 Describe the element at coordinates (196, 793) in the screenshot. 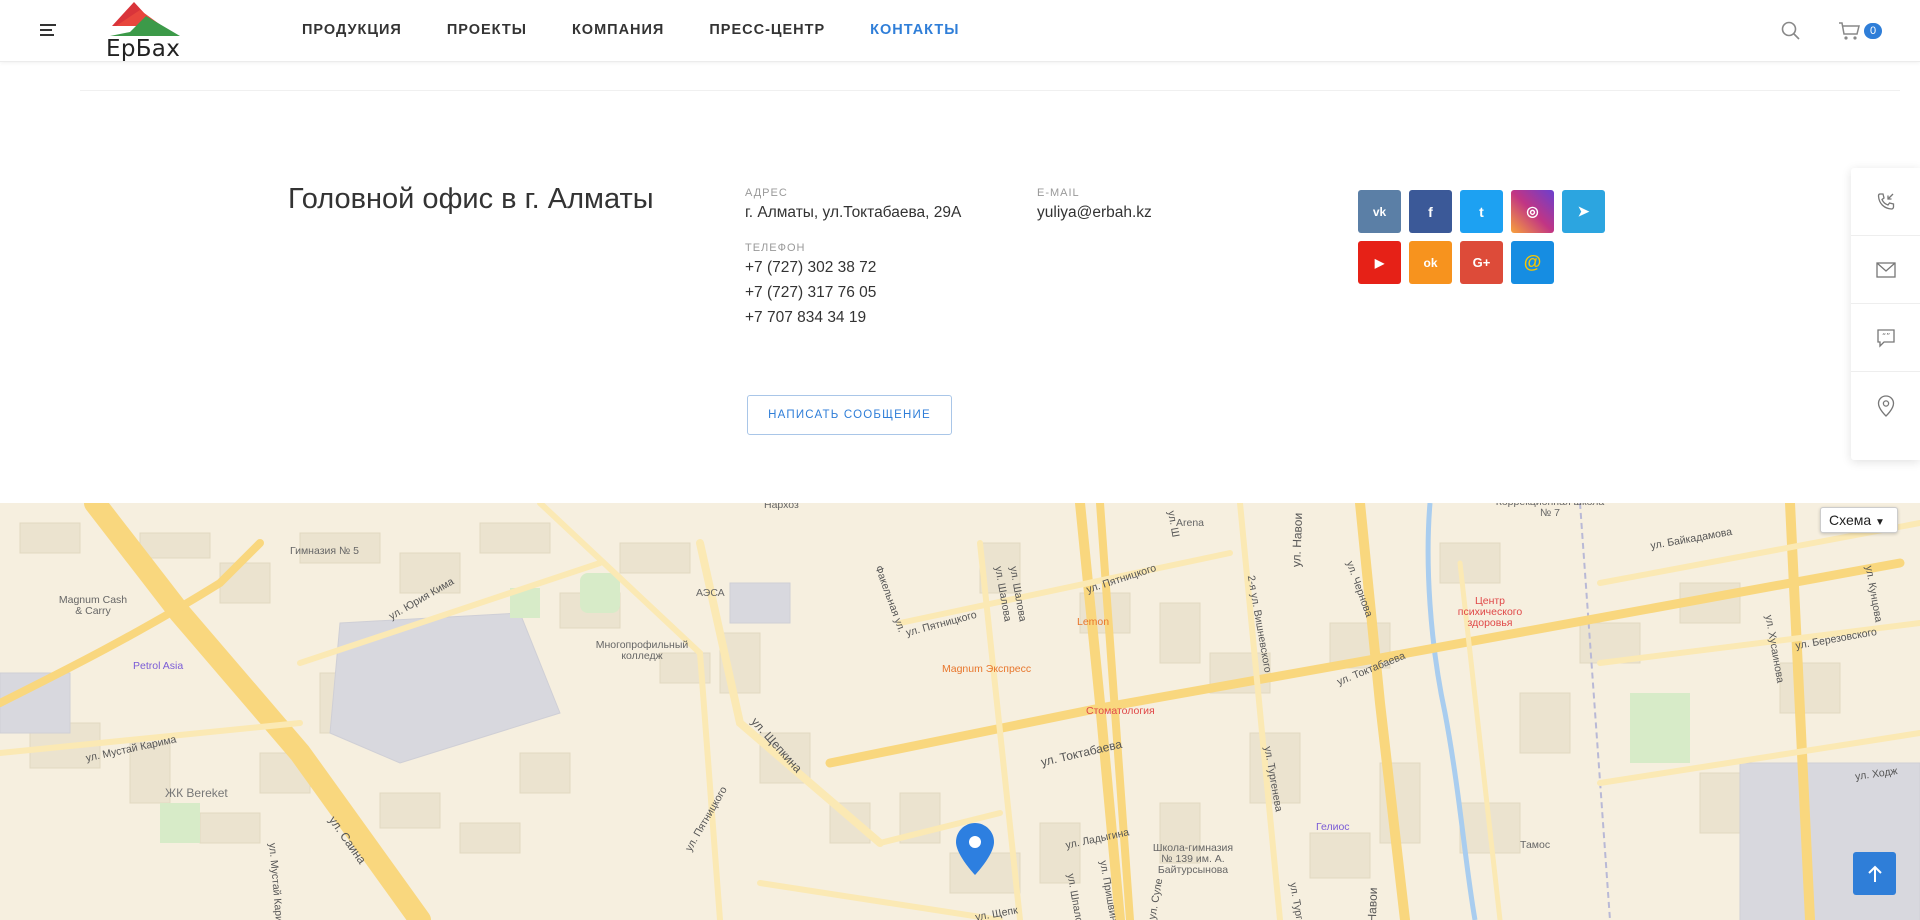

I see `poi-label: ЖК Bereket` at that location.